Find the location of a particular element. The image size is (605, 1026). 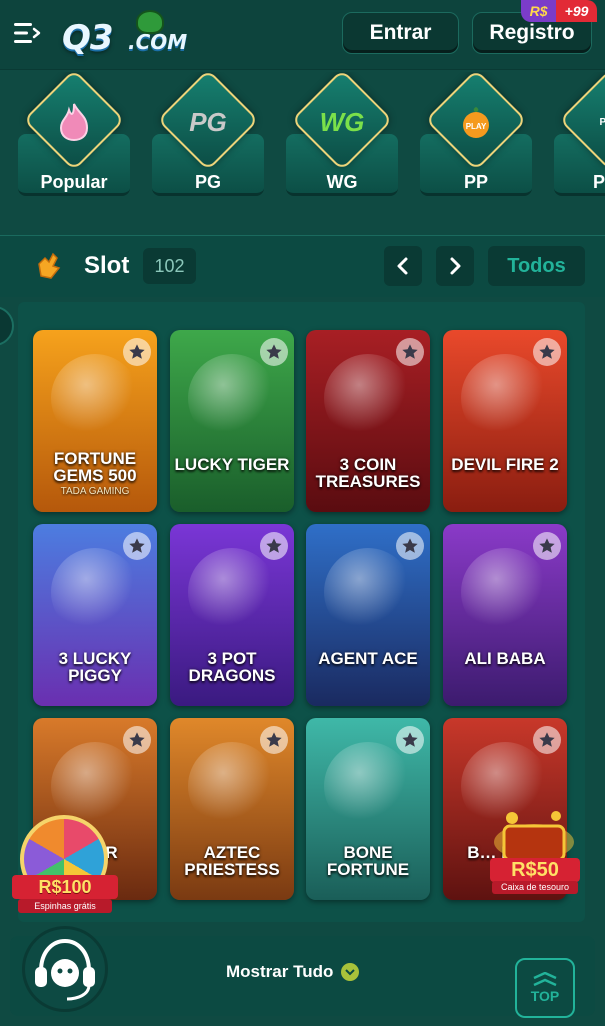

provider-tab-pg: PG PG is located at coordinates (208, 138).